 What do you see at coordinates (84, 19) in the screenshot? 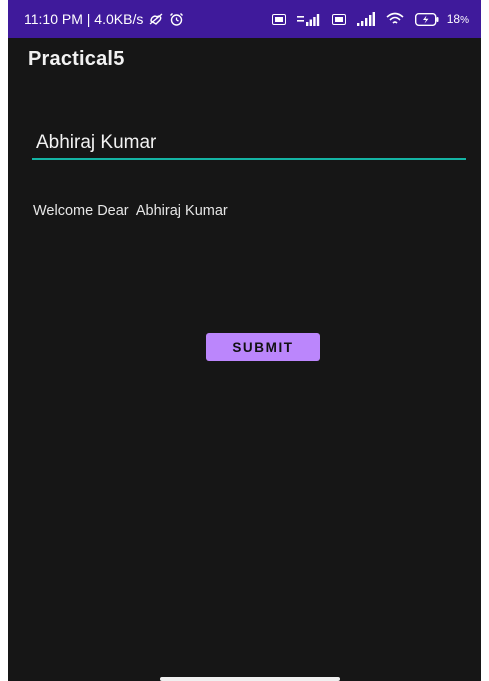
I see `status-time: 11:10 PM | 4.0KB/s` at bounding box center [84, 19].